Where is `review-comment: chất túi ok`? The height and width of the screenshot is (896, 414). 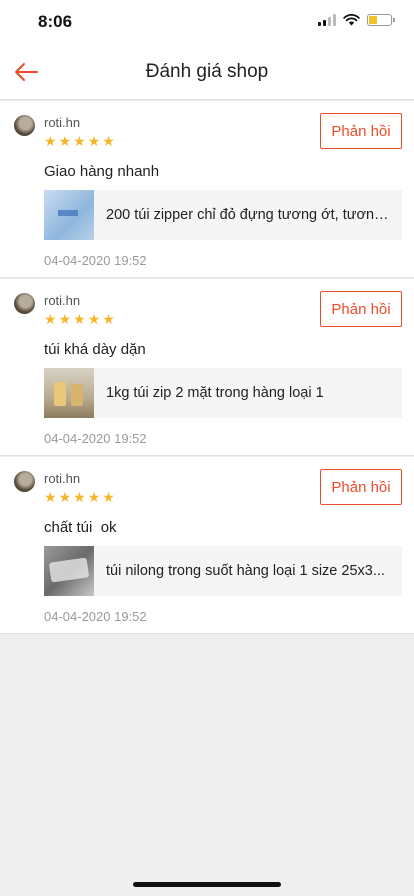 review-comment: chất túi ok is located at coordinates (80, 527).